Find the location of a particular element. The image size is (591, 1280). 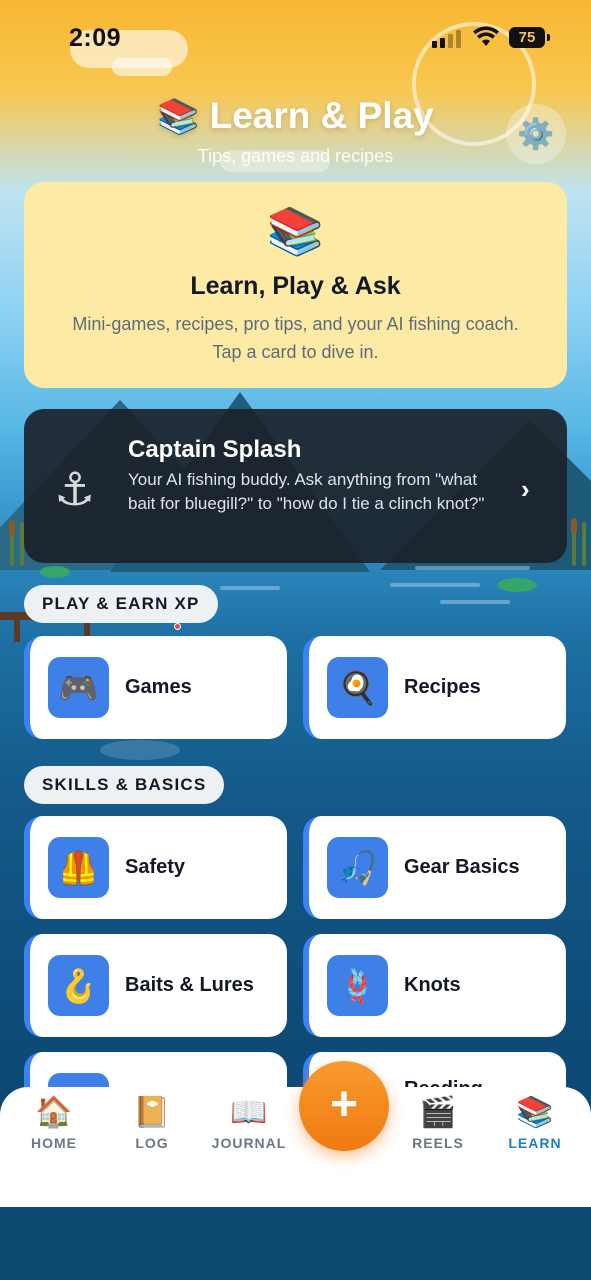

recipes-card: 🍳 Recipes is located at coordinates (434, 687).